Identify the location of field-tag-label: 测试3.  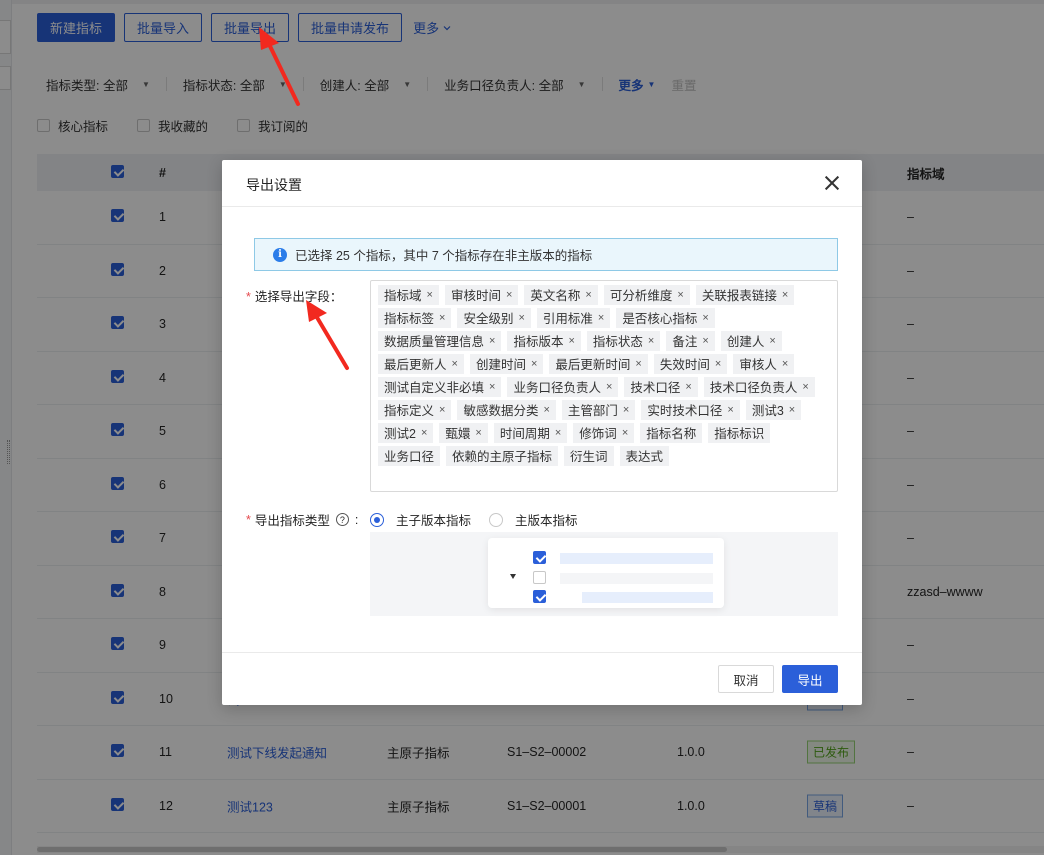
(767, 411).